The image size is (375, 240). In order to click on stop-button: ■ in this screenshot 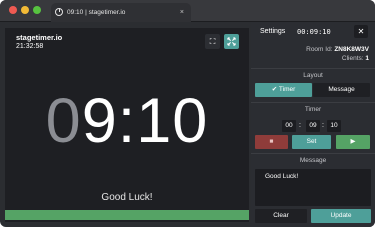, I will do `click(271, 142)`.